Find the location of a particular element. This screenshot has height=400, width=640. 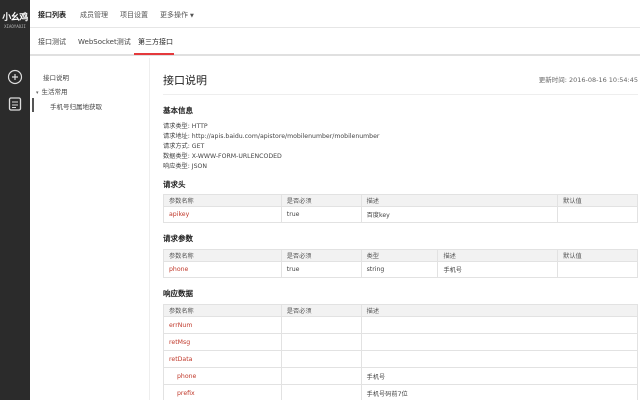

param-name: retData is located at coordinates (222, 359).